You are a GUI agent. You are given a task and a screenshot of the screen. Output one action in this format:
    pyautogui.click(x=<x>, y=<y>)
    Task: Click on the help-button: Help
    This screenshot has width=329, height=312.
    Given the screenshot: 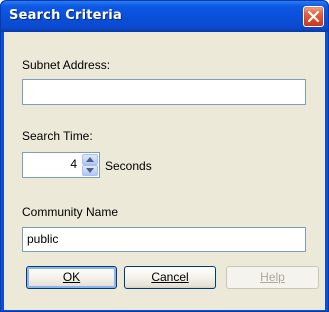 What is the action you would take?
    pyautogui.click(x=272, y=277)
    